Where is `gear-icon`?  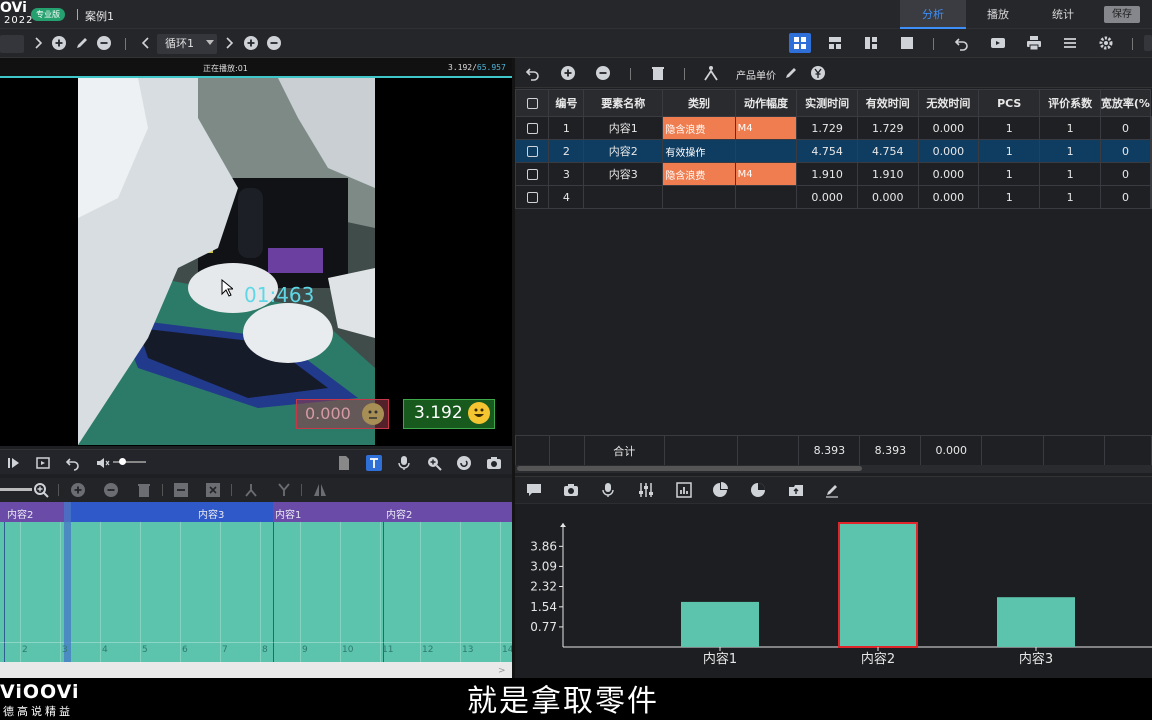
gear-icon is located at coordinates (1106, 43).